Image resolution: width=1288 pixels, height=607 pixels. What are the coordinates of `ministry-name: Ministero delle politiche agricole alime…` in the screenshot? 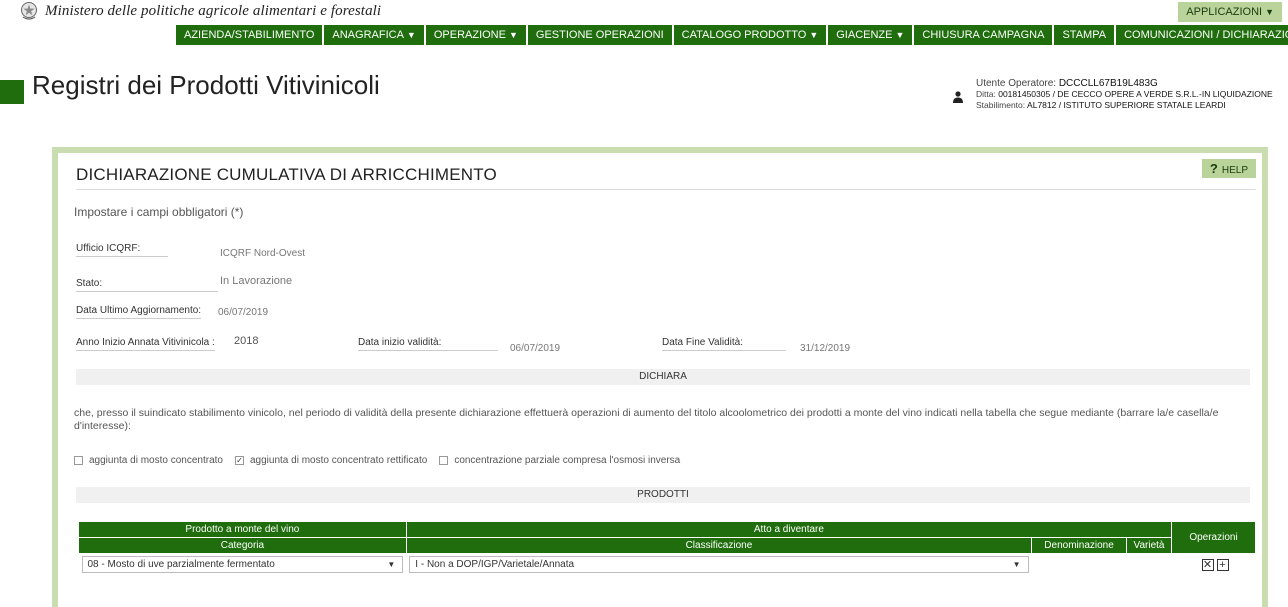 It's located at (213, 11).